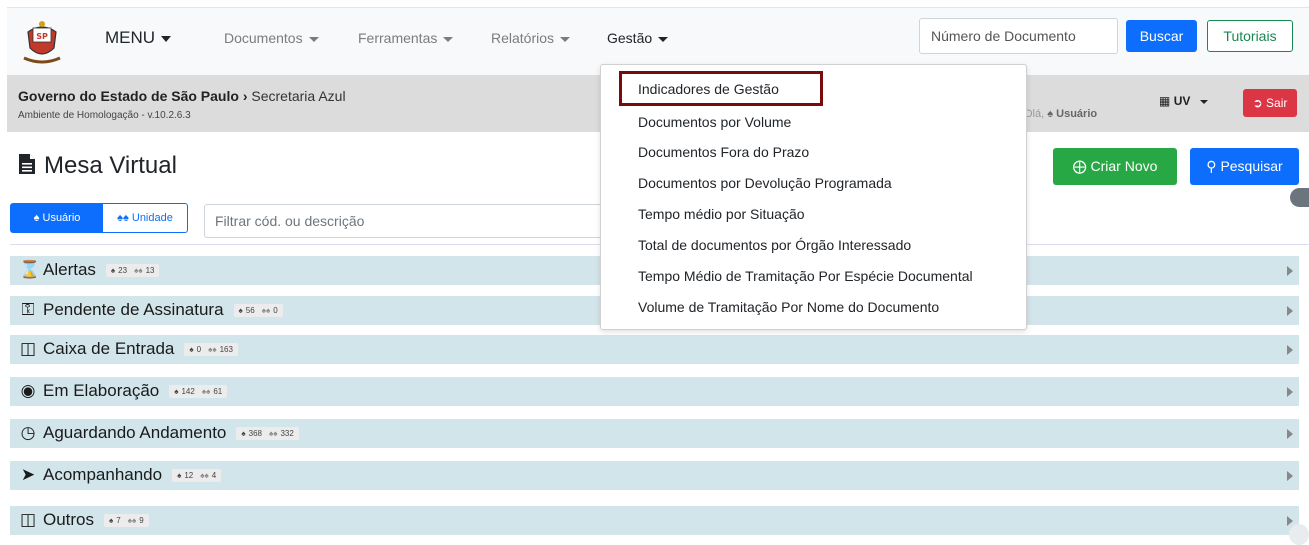 Image resolution: width=1309 pixels, height=545 pixels. I want to click on plus-circle-icon: ⨁, so click(1079, 166).